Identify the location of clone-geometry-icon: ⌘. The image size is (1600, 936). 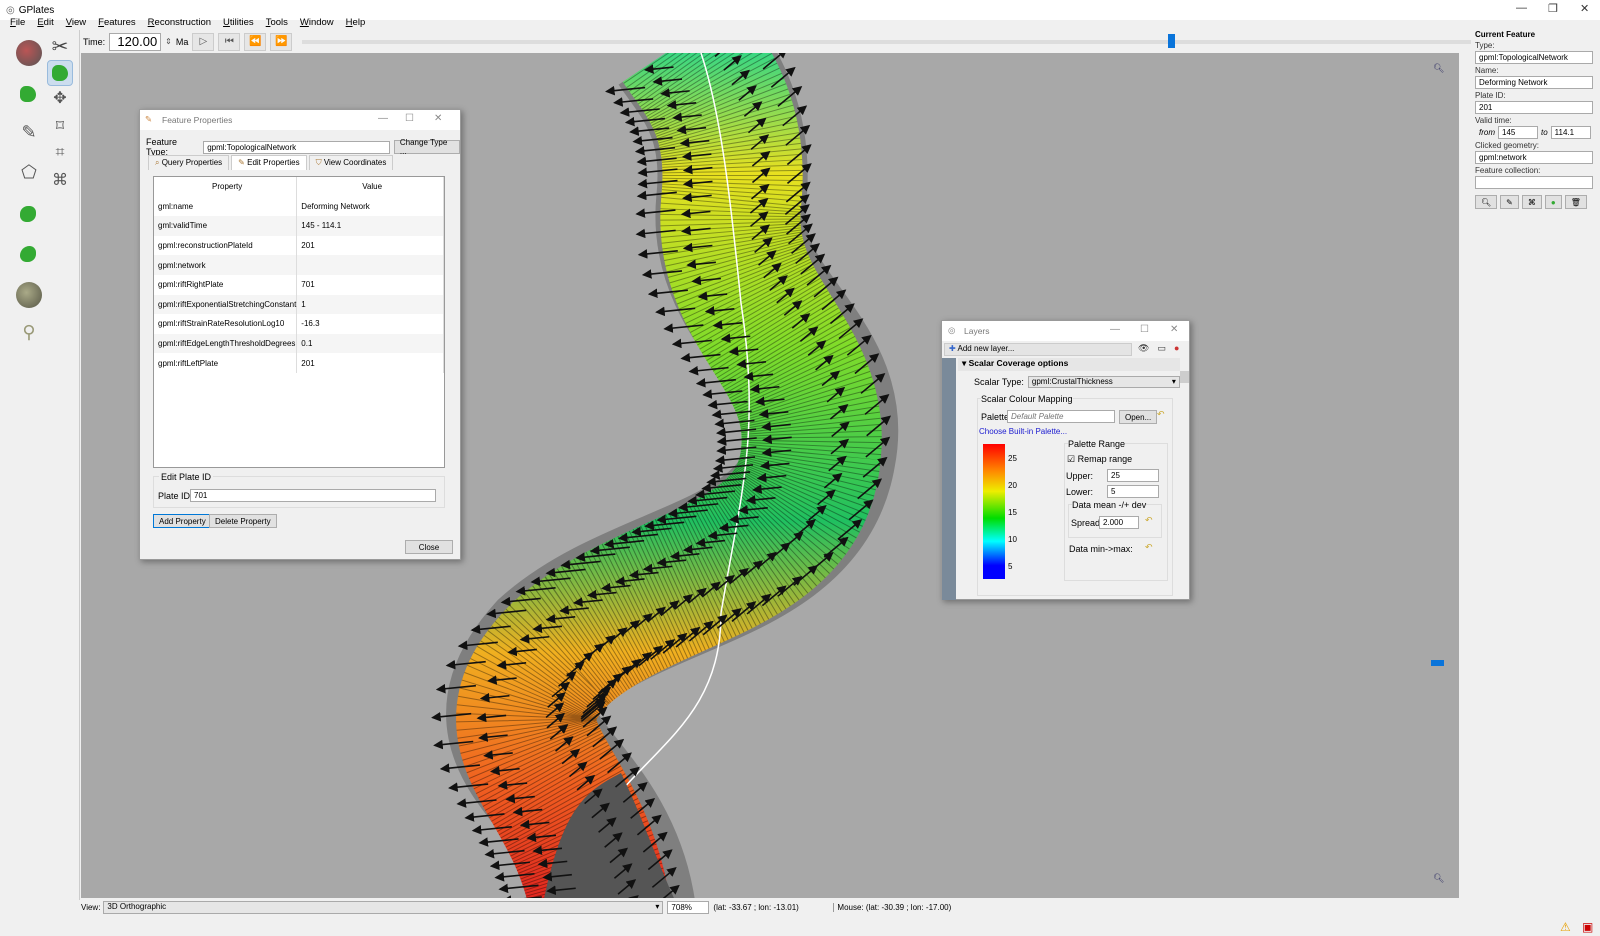
(1531, 202).